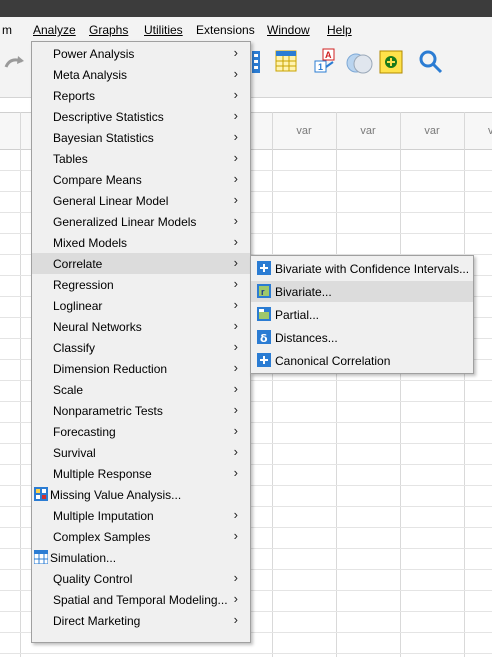 This screenshot has height=657, width=492. Describe the element at coordinates (74, 348) in the screenshot. I see `menu-item-label: Classify` at that location.